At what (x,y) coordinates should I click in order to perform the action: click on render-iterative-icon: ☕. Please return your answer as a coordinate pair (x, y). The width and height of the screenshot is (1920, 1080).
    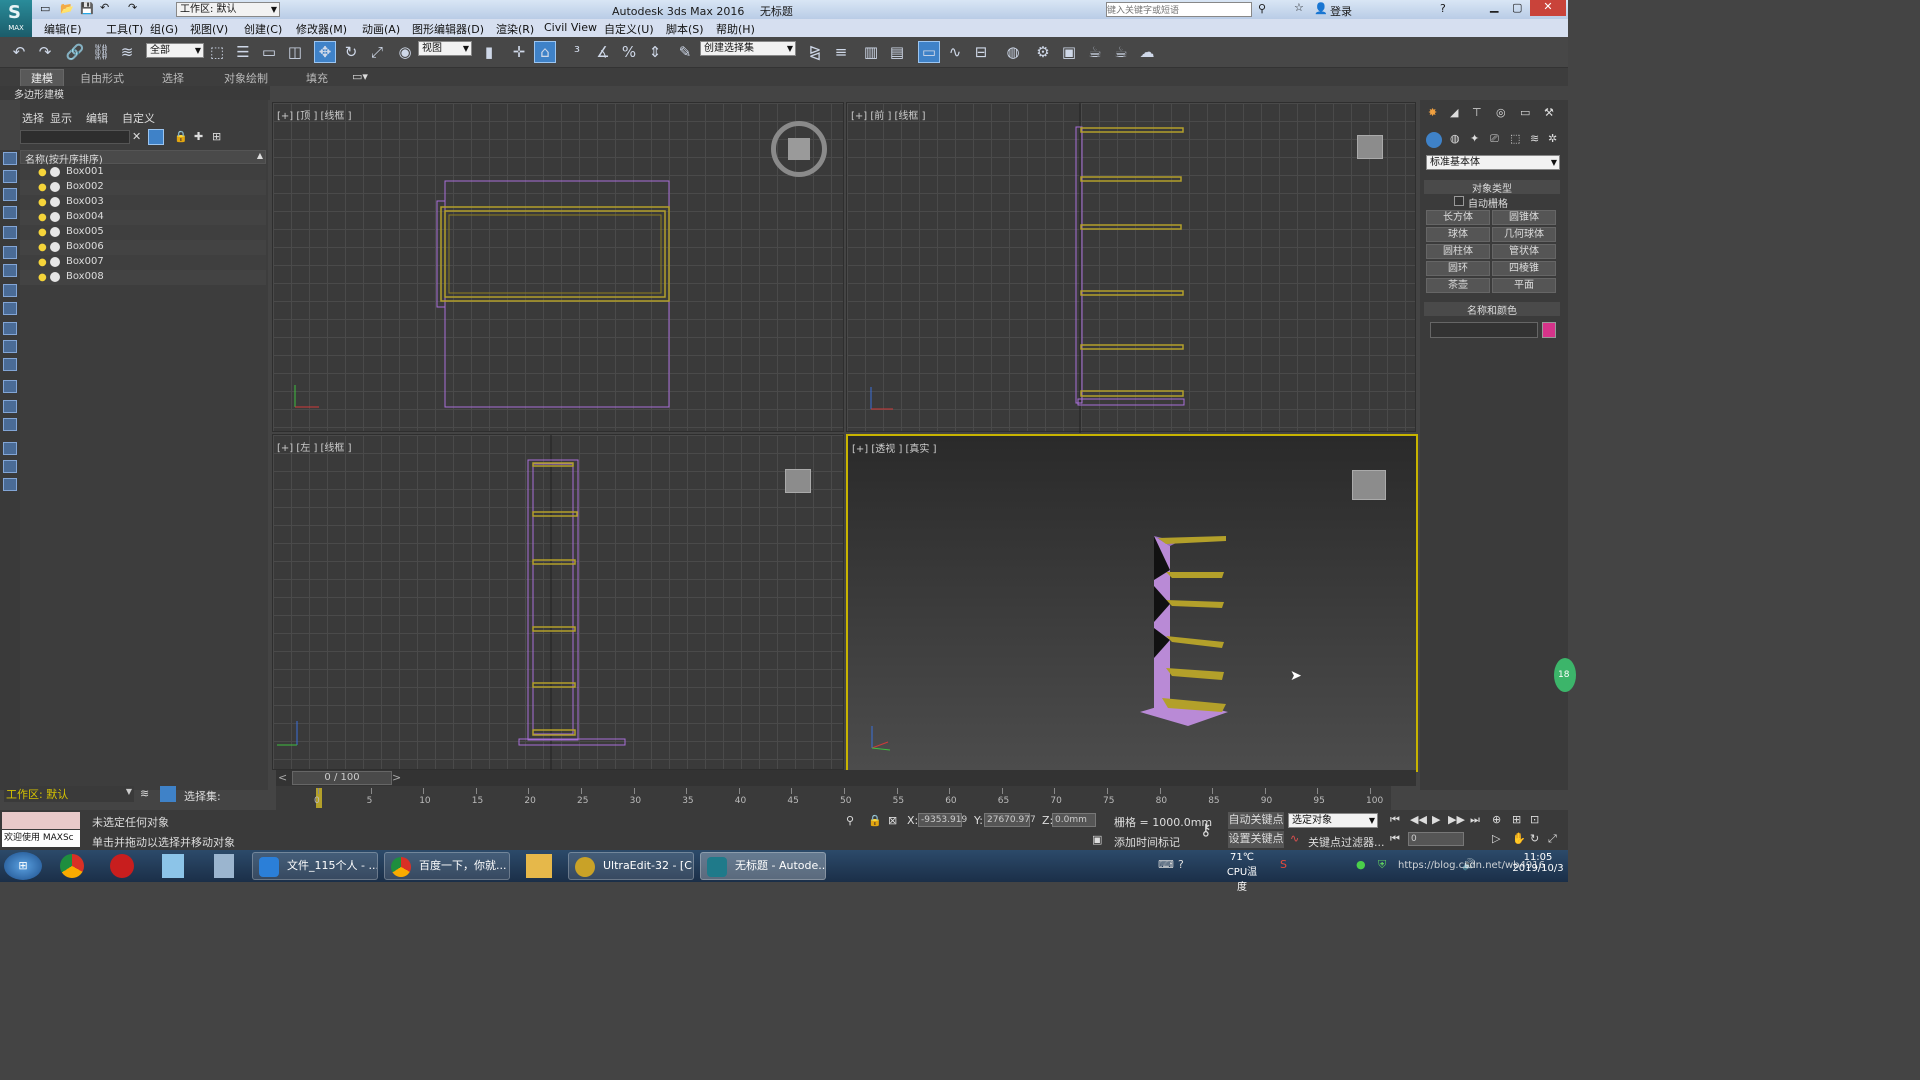
    Looking at the image, I should click on (1121, 52).